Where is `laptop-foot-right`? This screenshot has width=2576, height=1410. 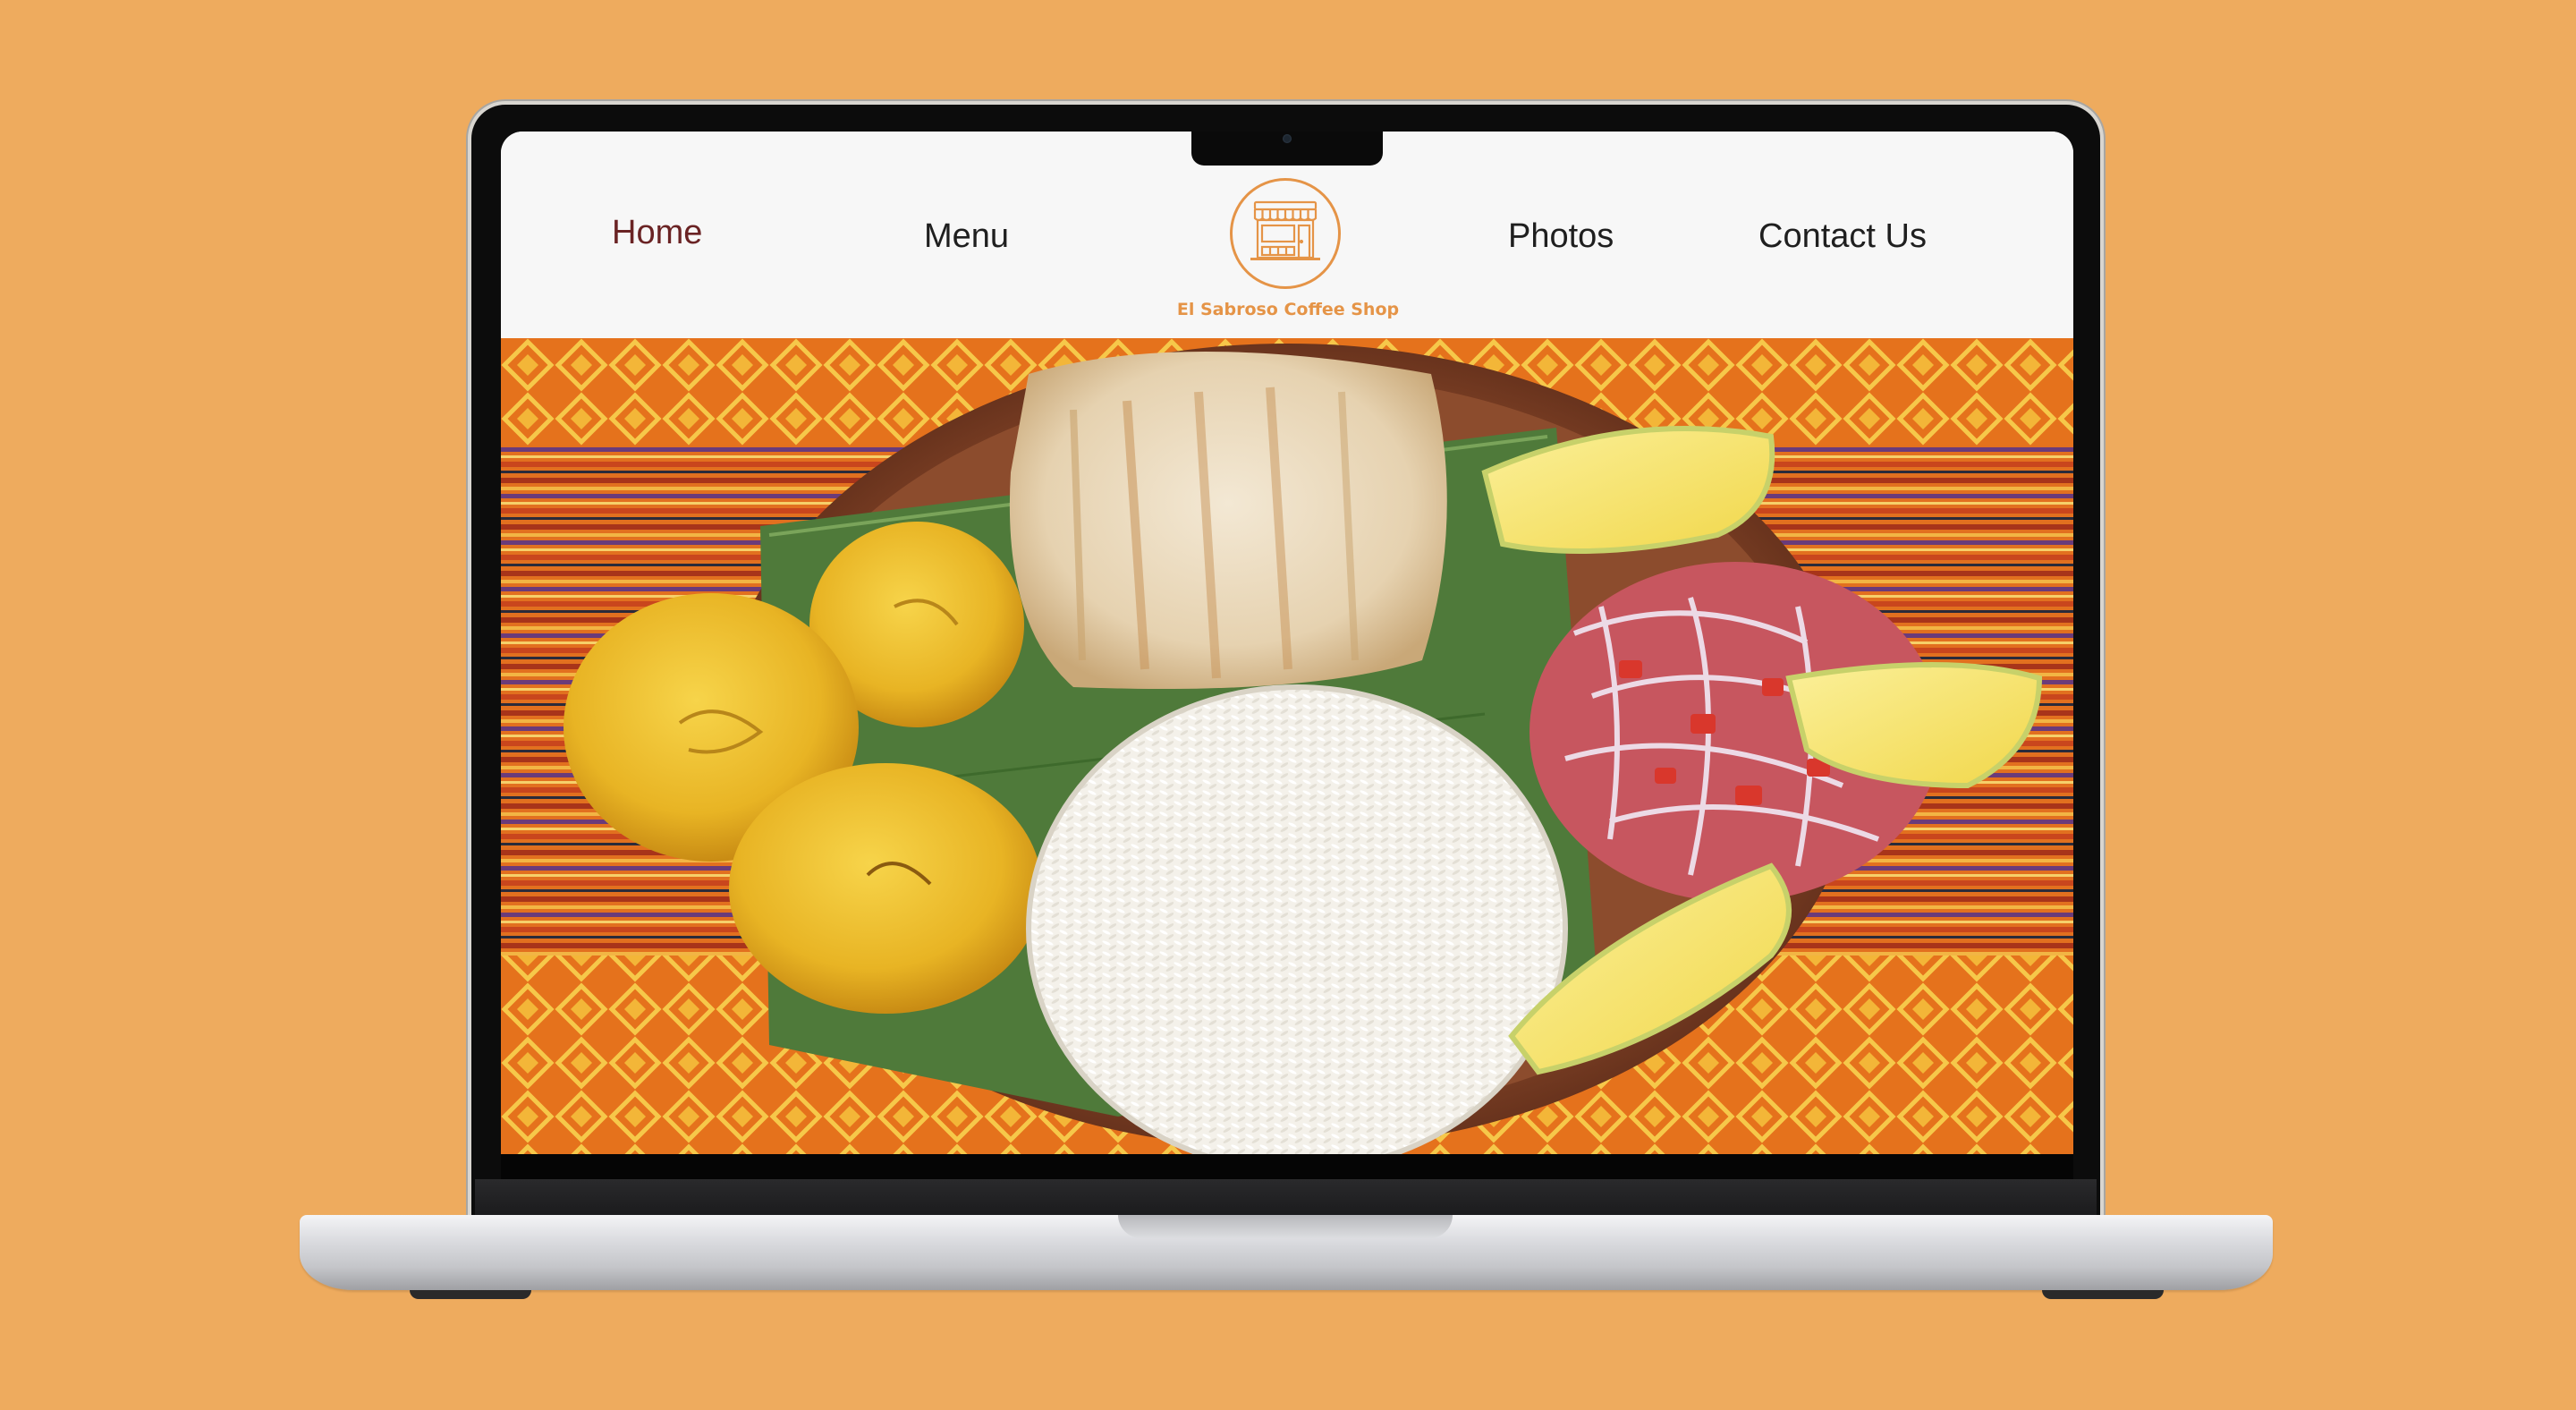
laptop-foot-right is located at coordinates (2103, 1294).